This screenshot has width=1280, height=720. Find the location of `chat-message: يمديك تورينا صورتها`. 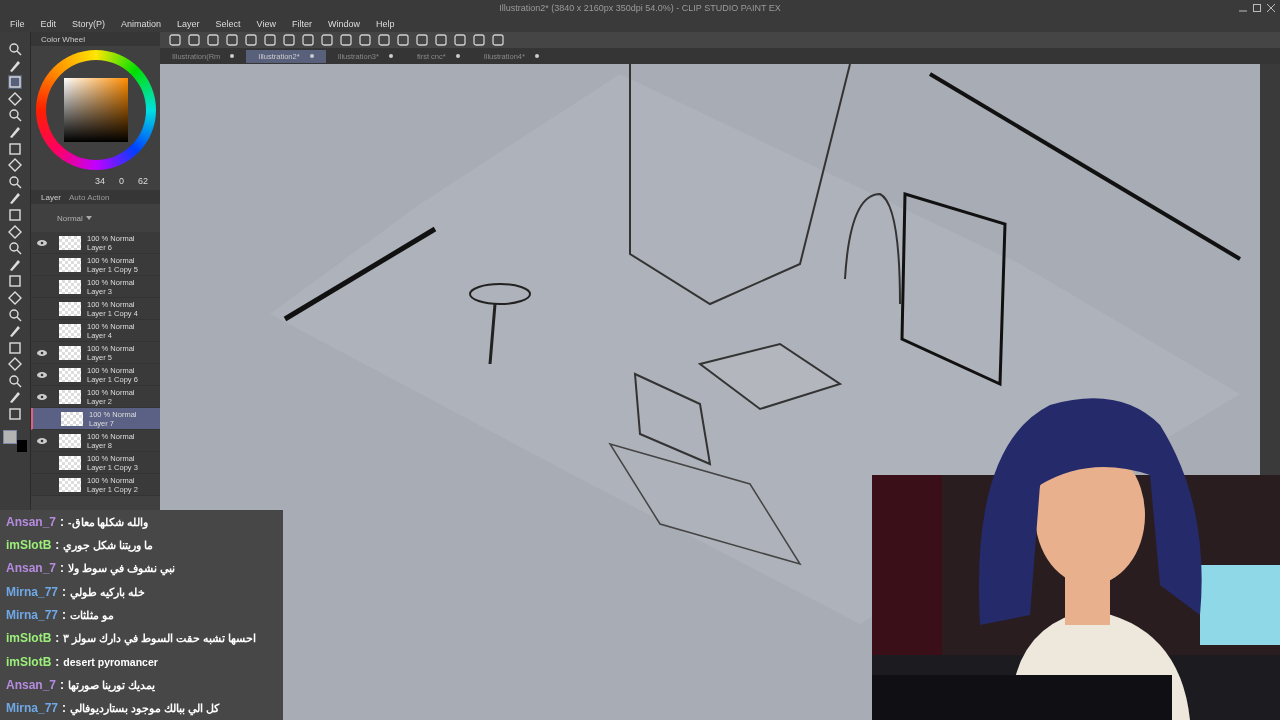

chat-message: يمديك تورينا صورتها is located at coordinates (111, 684).